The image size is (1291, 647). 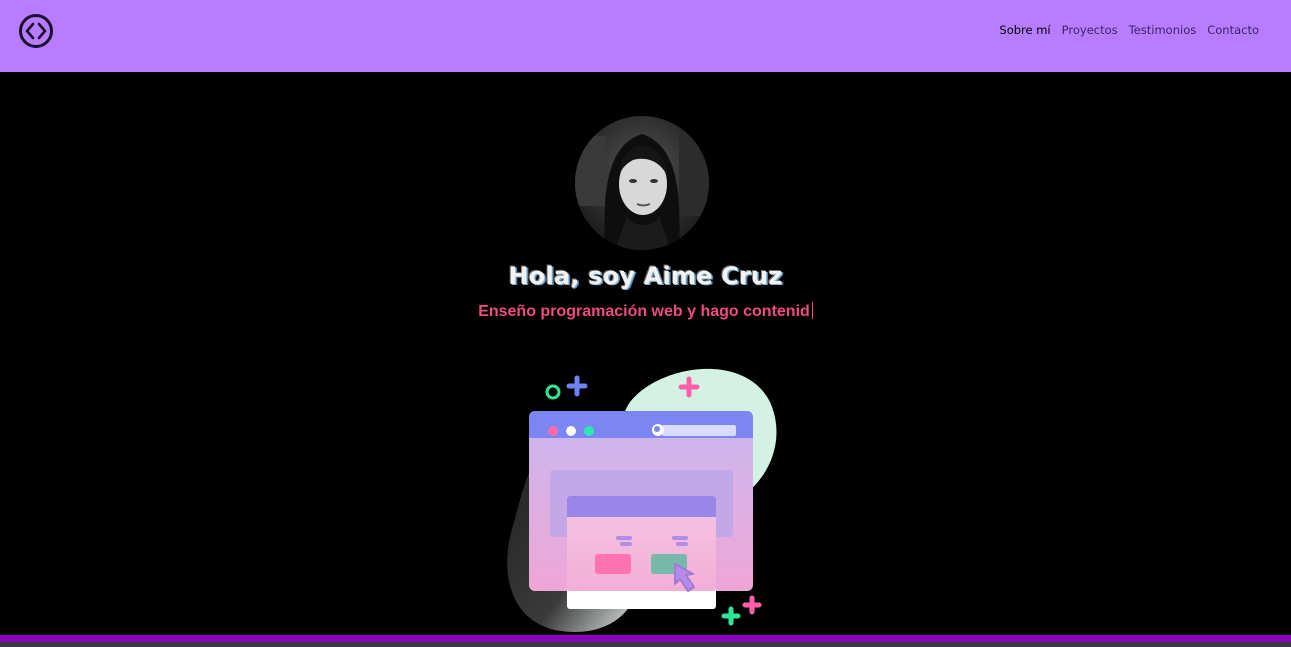 I want to click on web-development-illustration, so click(x=645, y=502).